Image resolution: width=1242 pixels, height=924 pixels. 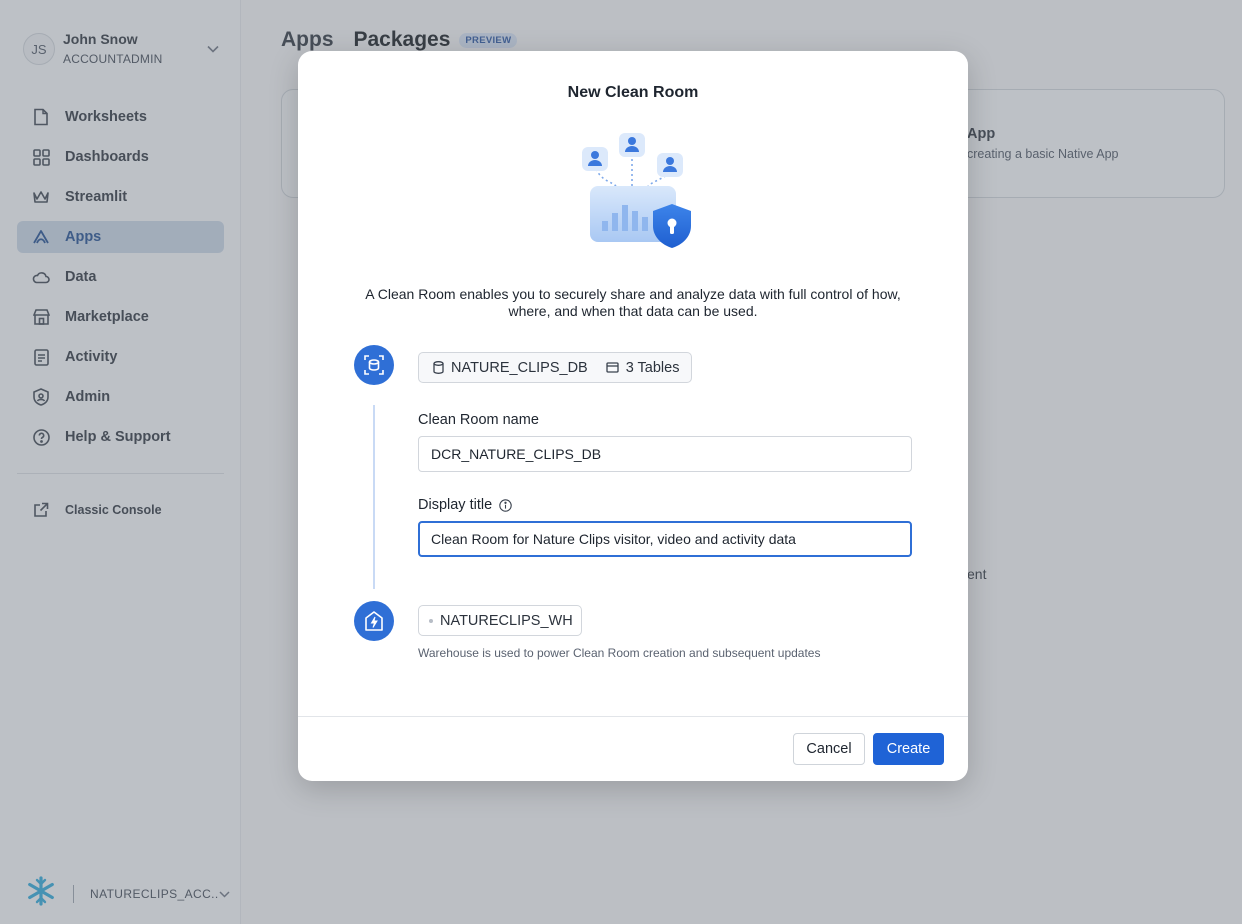 I want to click on warehouse-icon, so click(x=374, y=621).